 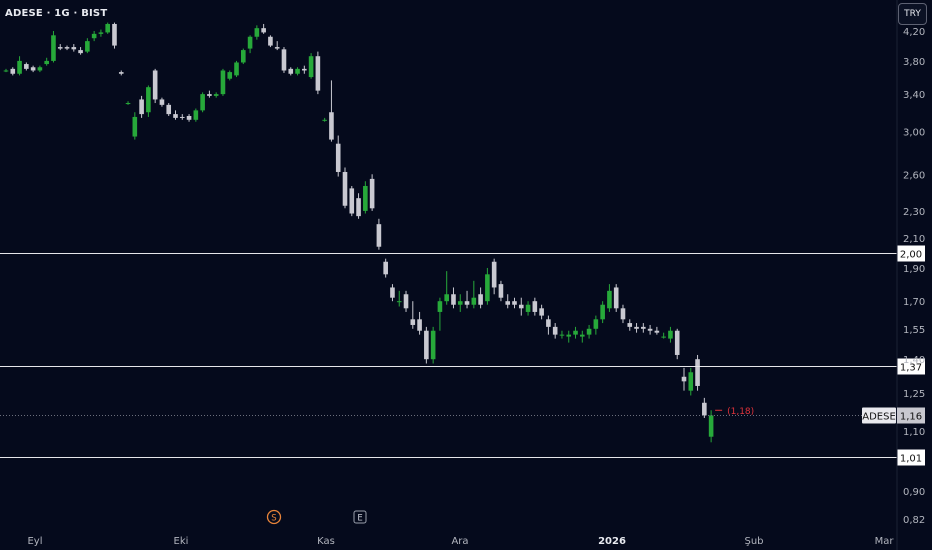 I want to click on x-tick-label: Mar, so click(x=885, y=541).